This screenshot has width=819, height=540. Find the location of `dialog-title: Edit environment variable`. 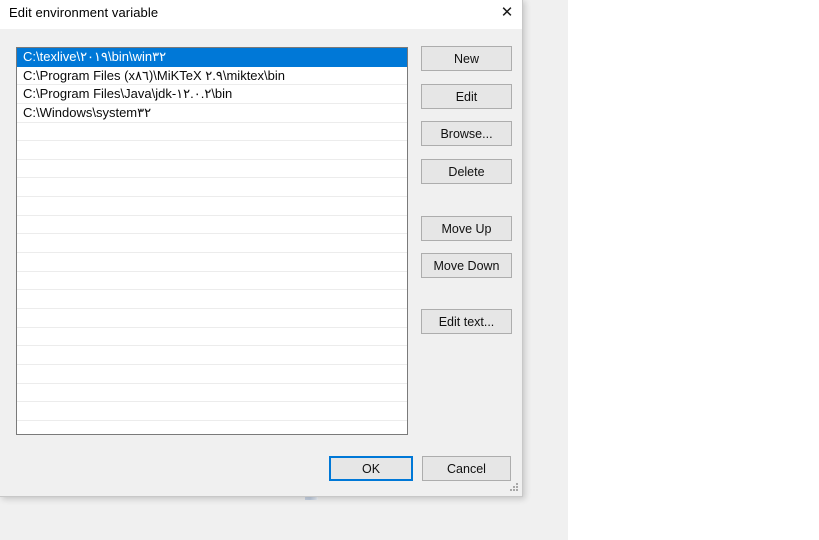

dialog-title: Edit environment variable is located at coordinates (84, 12).